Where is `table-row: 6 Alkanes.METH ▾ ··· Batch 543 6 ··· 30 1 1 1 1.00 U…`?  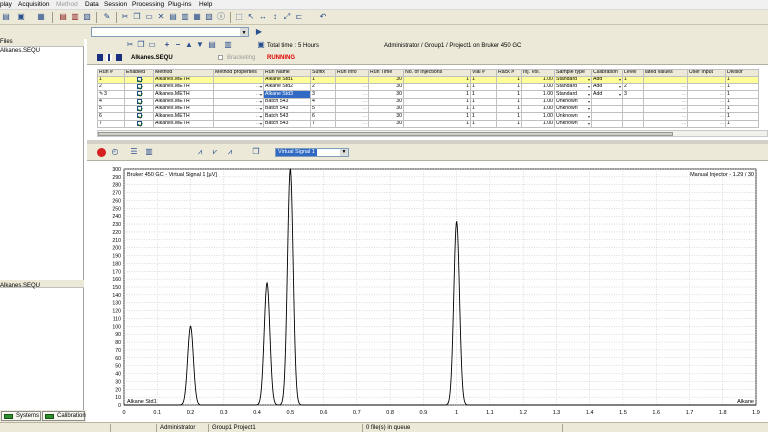 table-row: 6 Alkanes.METH ▾ ··· Batch 543 6 ··· 30 1 1 1 1.00 U… is located at coordinates (428, 116).